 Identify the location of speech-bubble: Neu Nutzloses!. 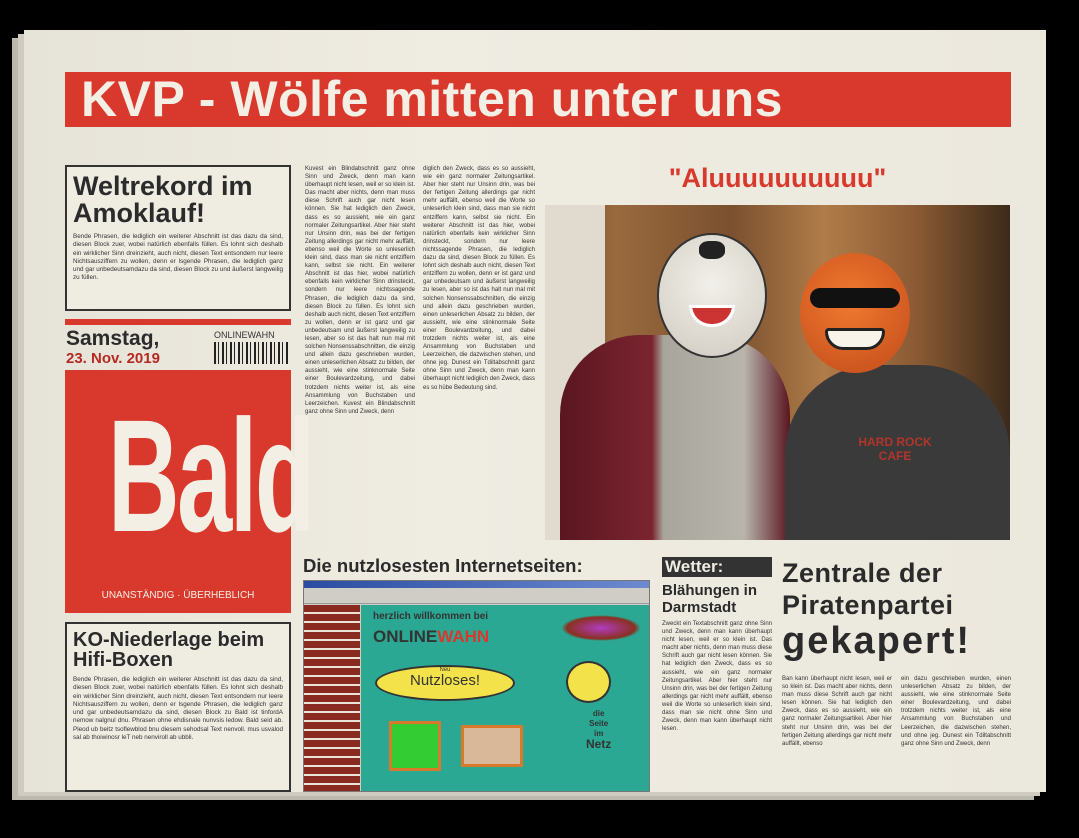
(445, 683).